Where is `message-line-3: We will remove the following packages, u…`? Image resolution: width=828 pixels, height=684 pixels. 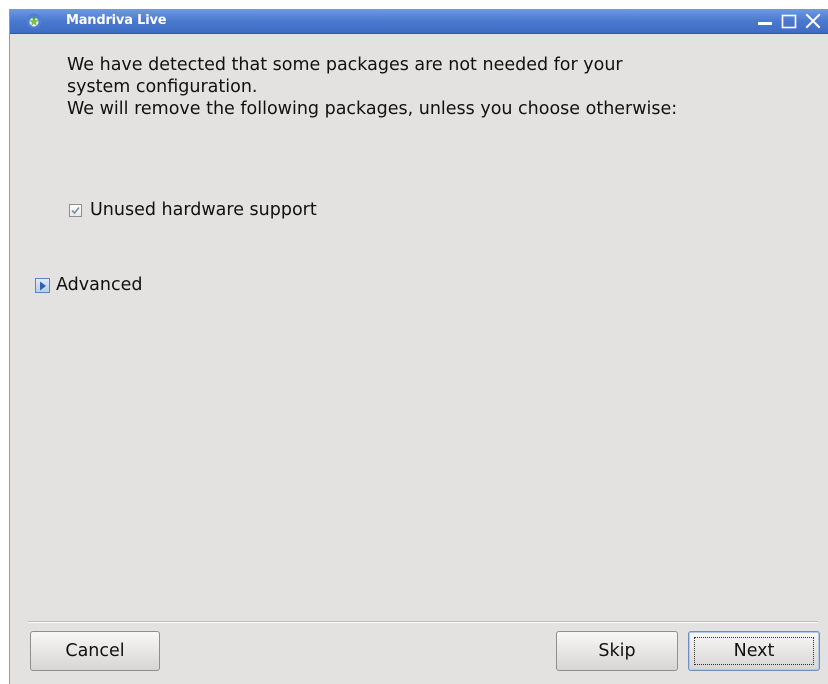 message-line-3: We will remove the following packages, u… is located at coordinates (372, 109).